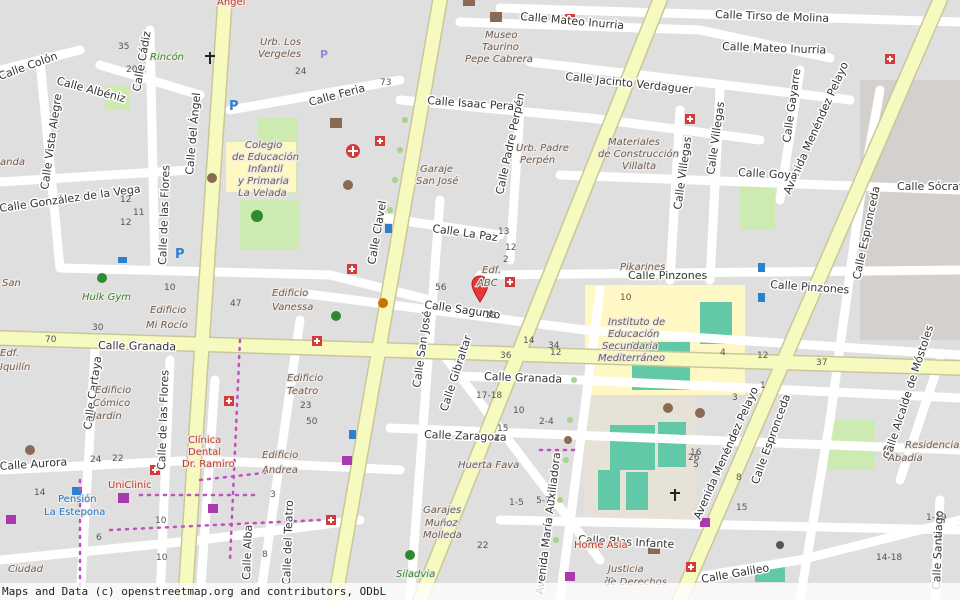 Image resolution: width=960 pixels, height=600 pixels. I want to click on place-label: Garajes, so click(442, 510).